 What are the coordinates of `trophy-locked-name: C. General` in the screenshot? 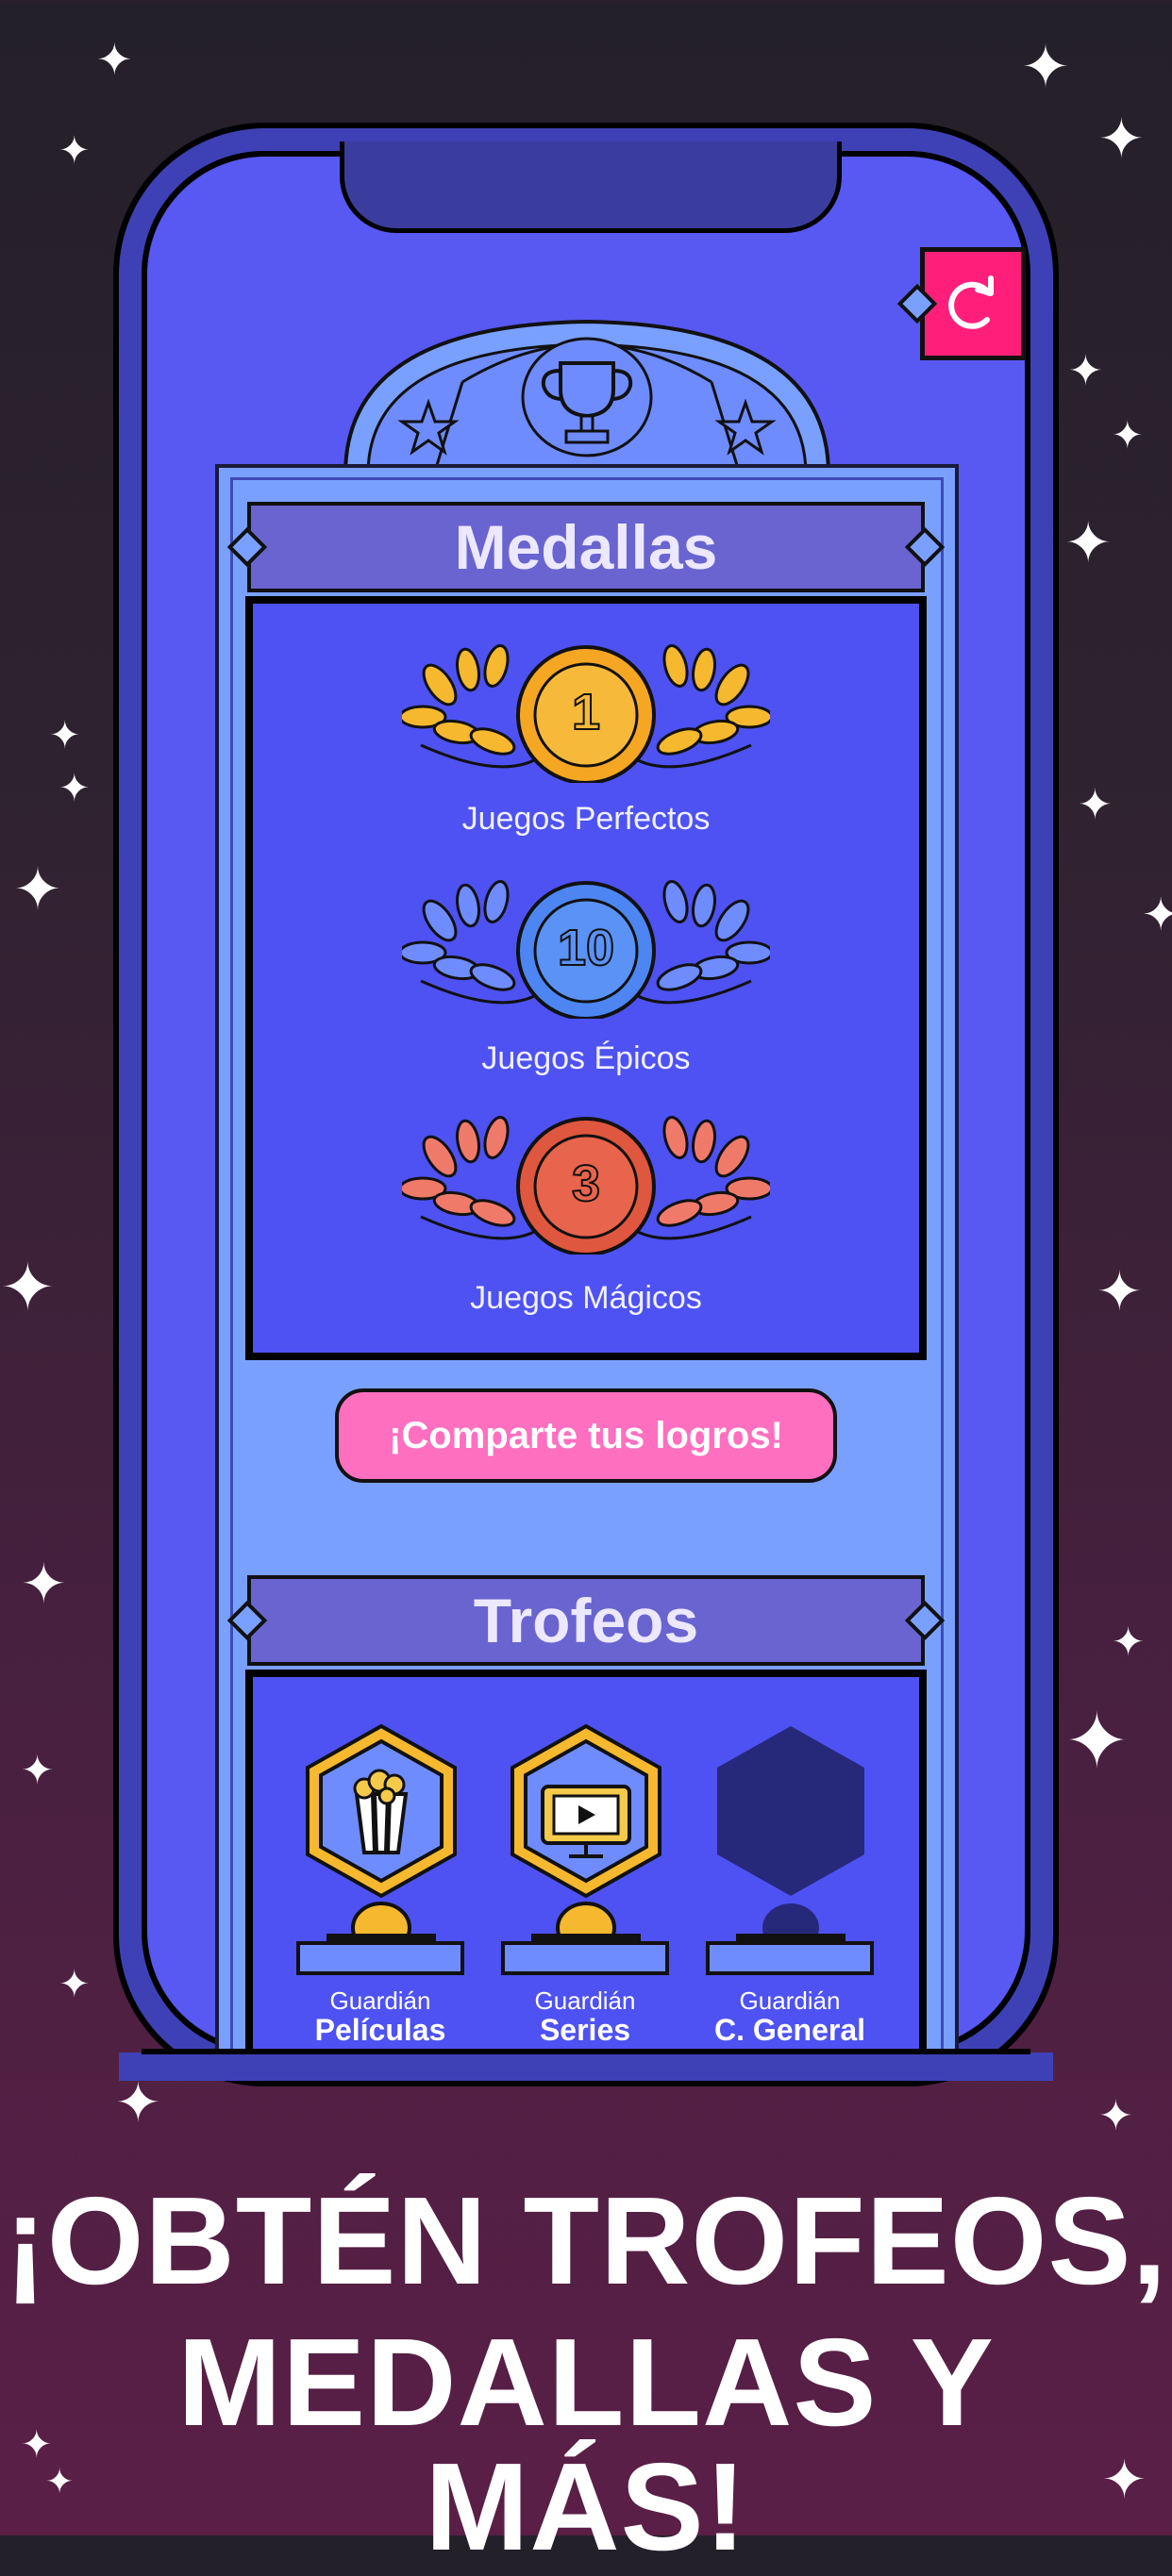 It's located at (789, 2030).